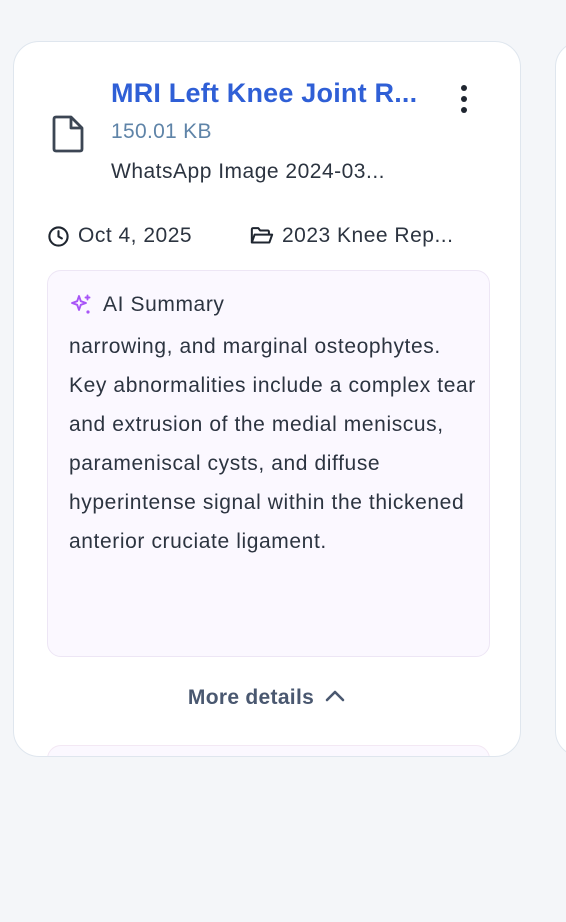 The height and width of the screenshot is (922, 566). What do you see at coordinates (560, 399) in the screenshot?
I see `next-document-card` at bounding box center [560, 399].